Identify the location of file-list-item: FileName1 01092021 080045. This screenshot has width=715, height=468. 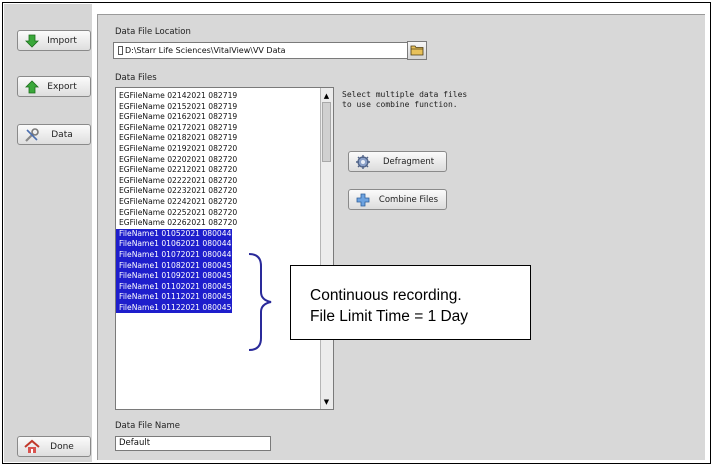
(174, 276).